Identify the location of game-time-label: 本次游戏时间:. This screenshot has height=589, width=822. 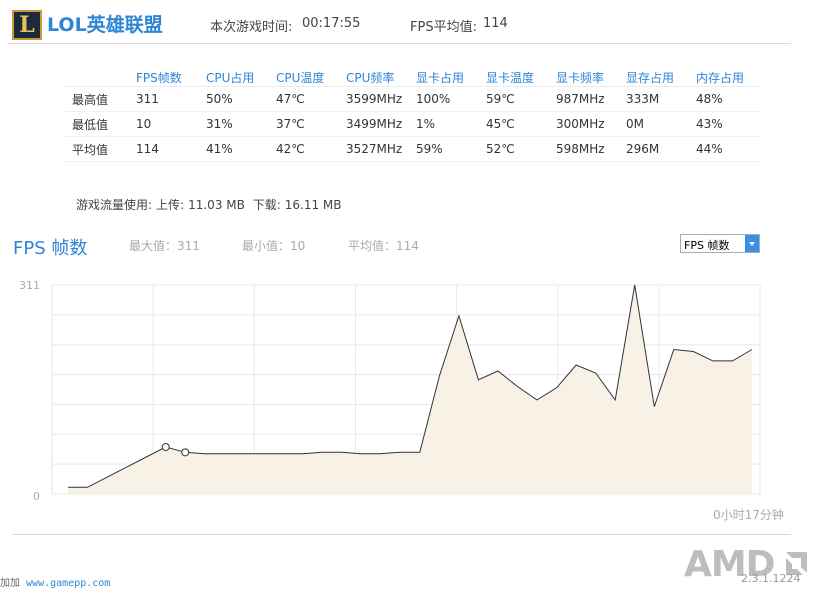
(251, 27).